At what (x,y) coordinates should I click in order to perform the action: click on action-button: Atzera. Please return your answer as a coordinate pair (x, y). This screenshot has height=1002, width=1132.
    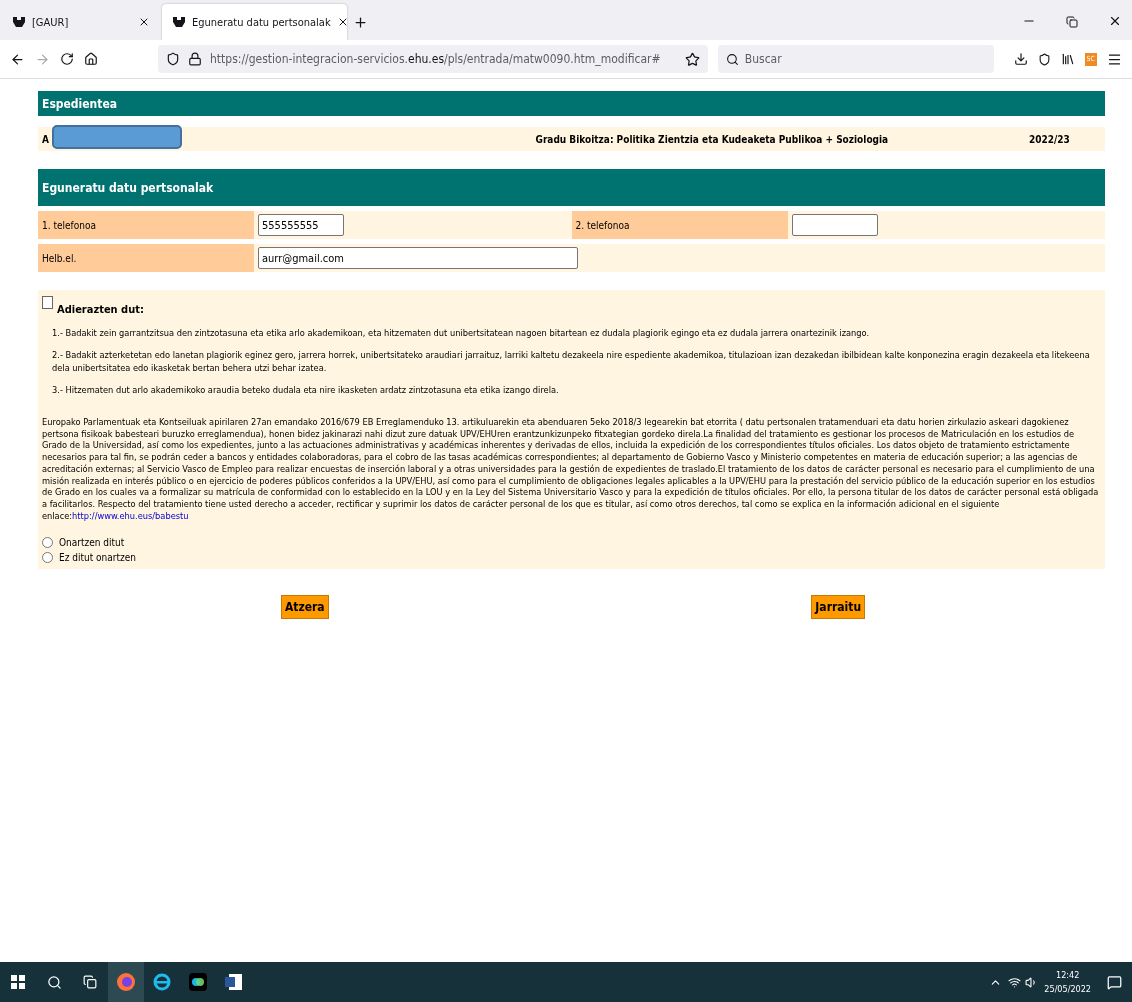
    Looking at the image, I should click on (304, 607).